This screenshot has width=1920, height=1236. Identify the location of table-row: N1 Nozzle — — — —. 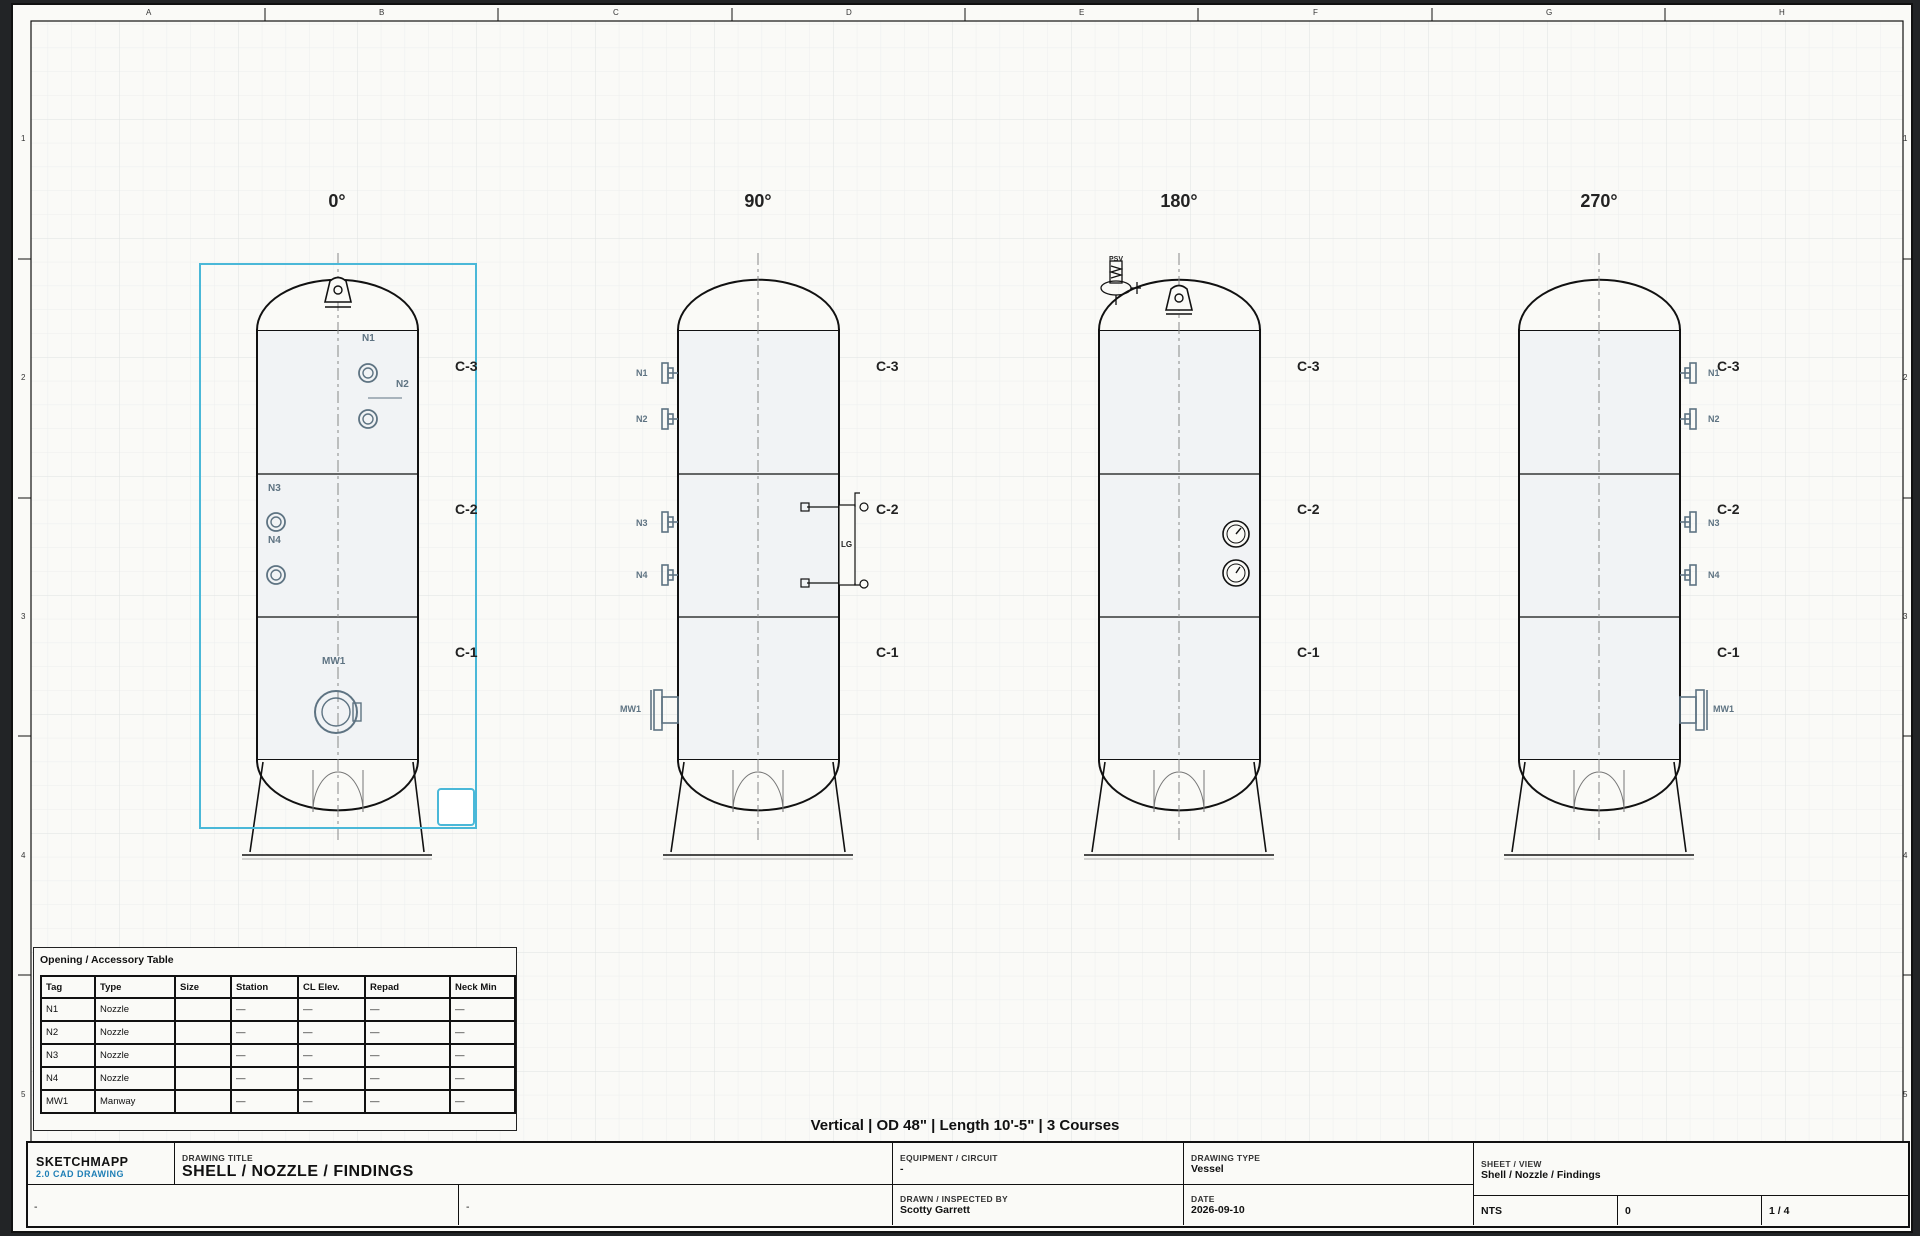
(278, 1009).